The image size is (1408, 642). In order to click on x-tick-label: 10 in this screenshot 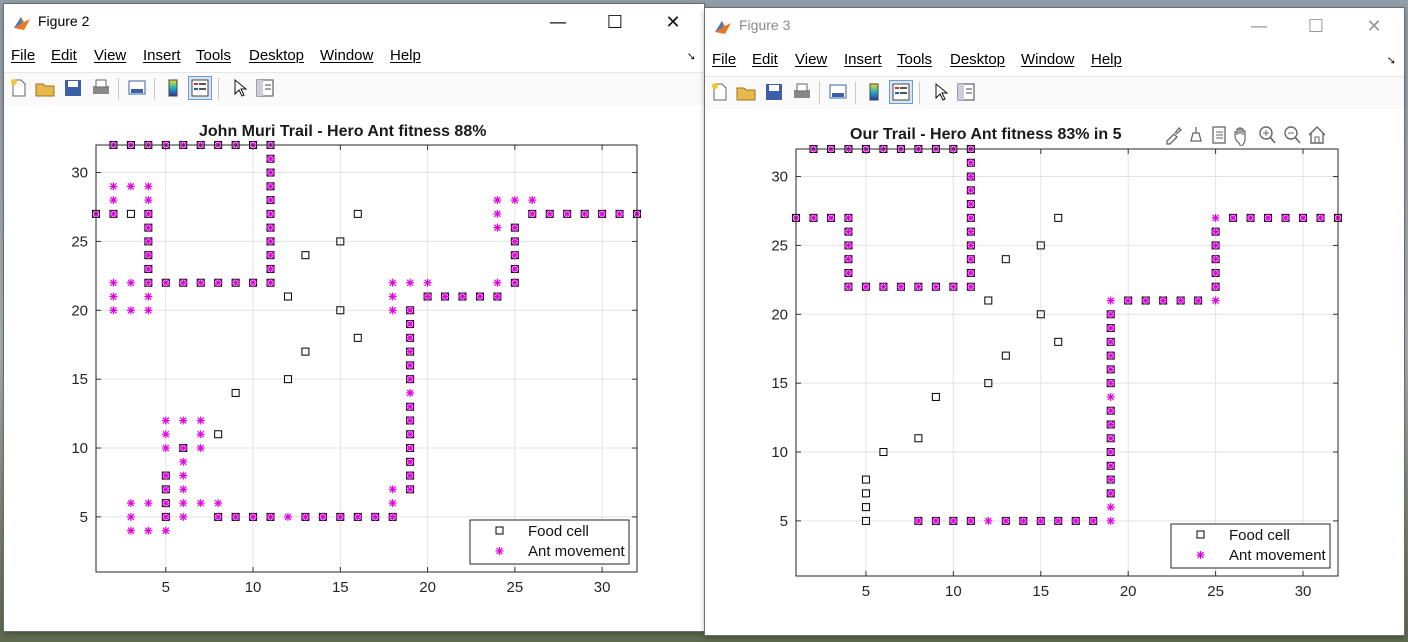, I will do `click(953, 591)`.